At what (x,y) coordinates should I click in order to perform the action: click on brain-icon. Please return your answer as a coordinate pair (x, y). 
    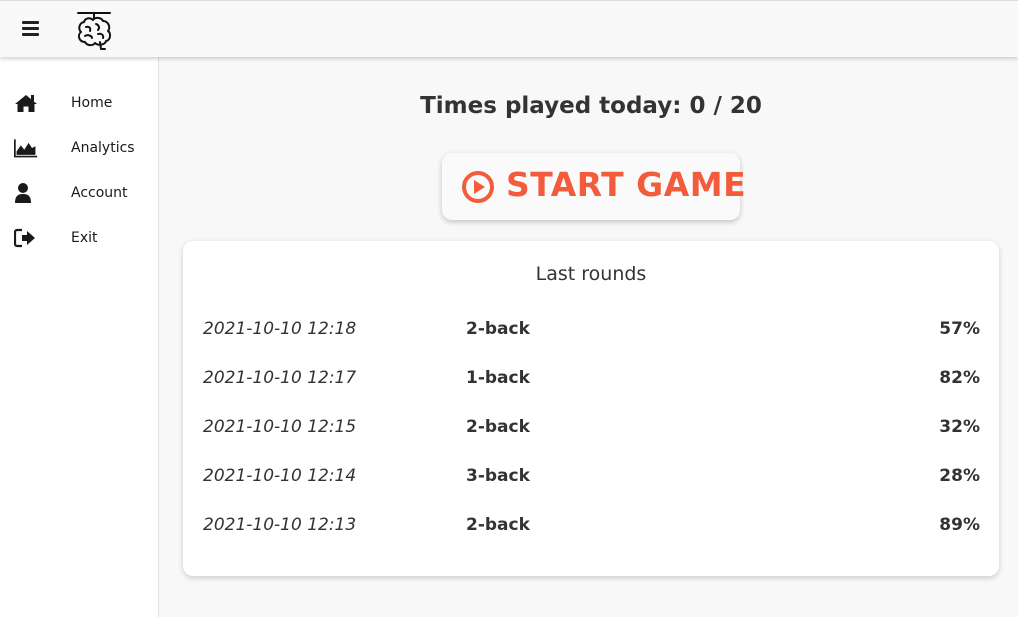
    Looking at the image, I should click on (94, 31).